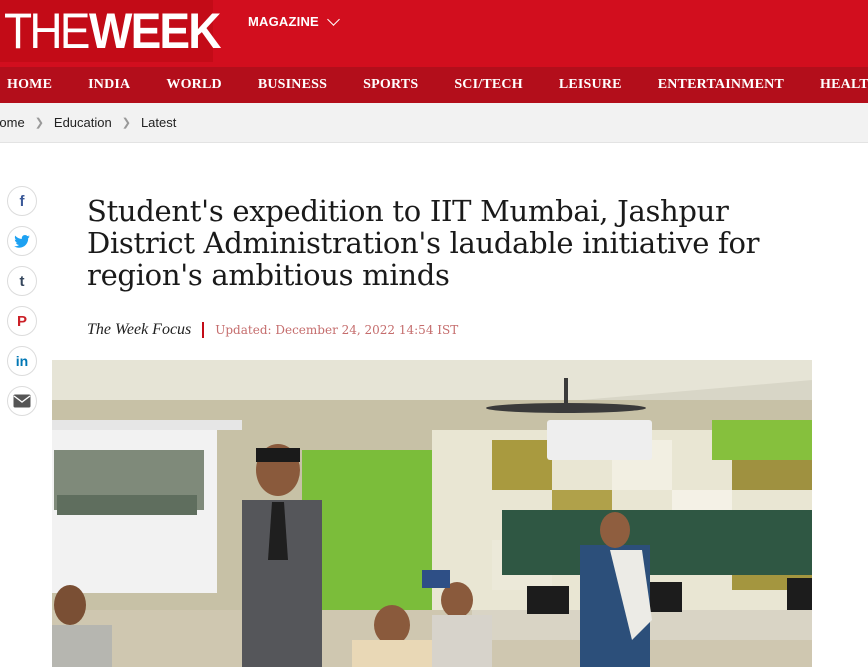 This screenshot has height=667, width=868. Describe the element at coordinates (35, 85) in the screenshot. I see `nav-item-home: HOME` at that location.